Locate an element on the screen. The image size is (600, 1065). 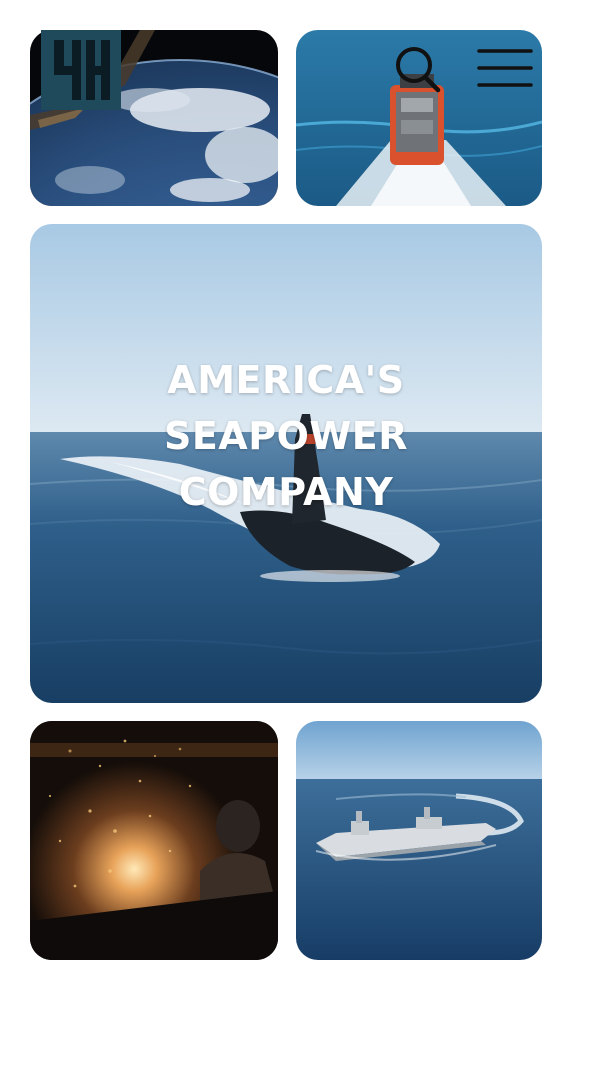
hero-title: AMERICA'S SEAPOWER COMPANY is located at coordinates (286, 436).